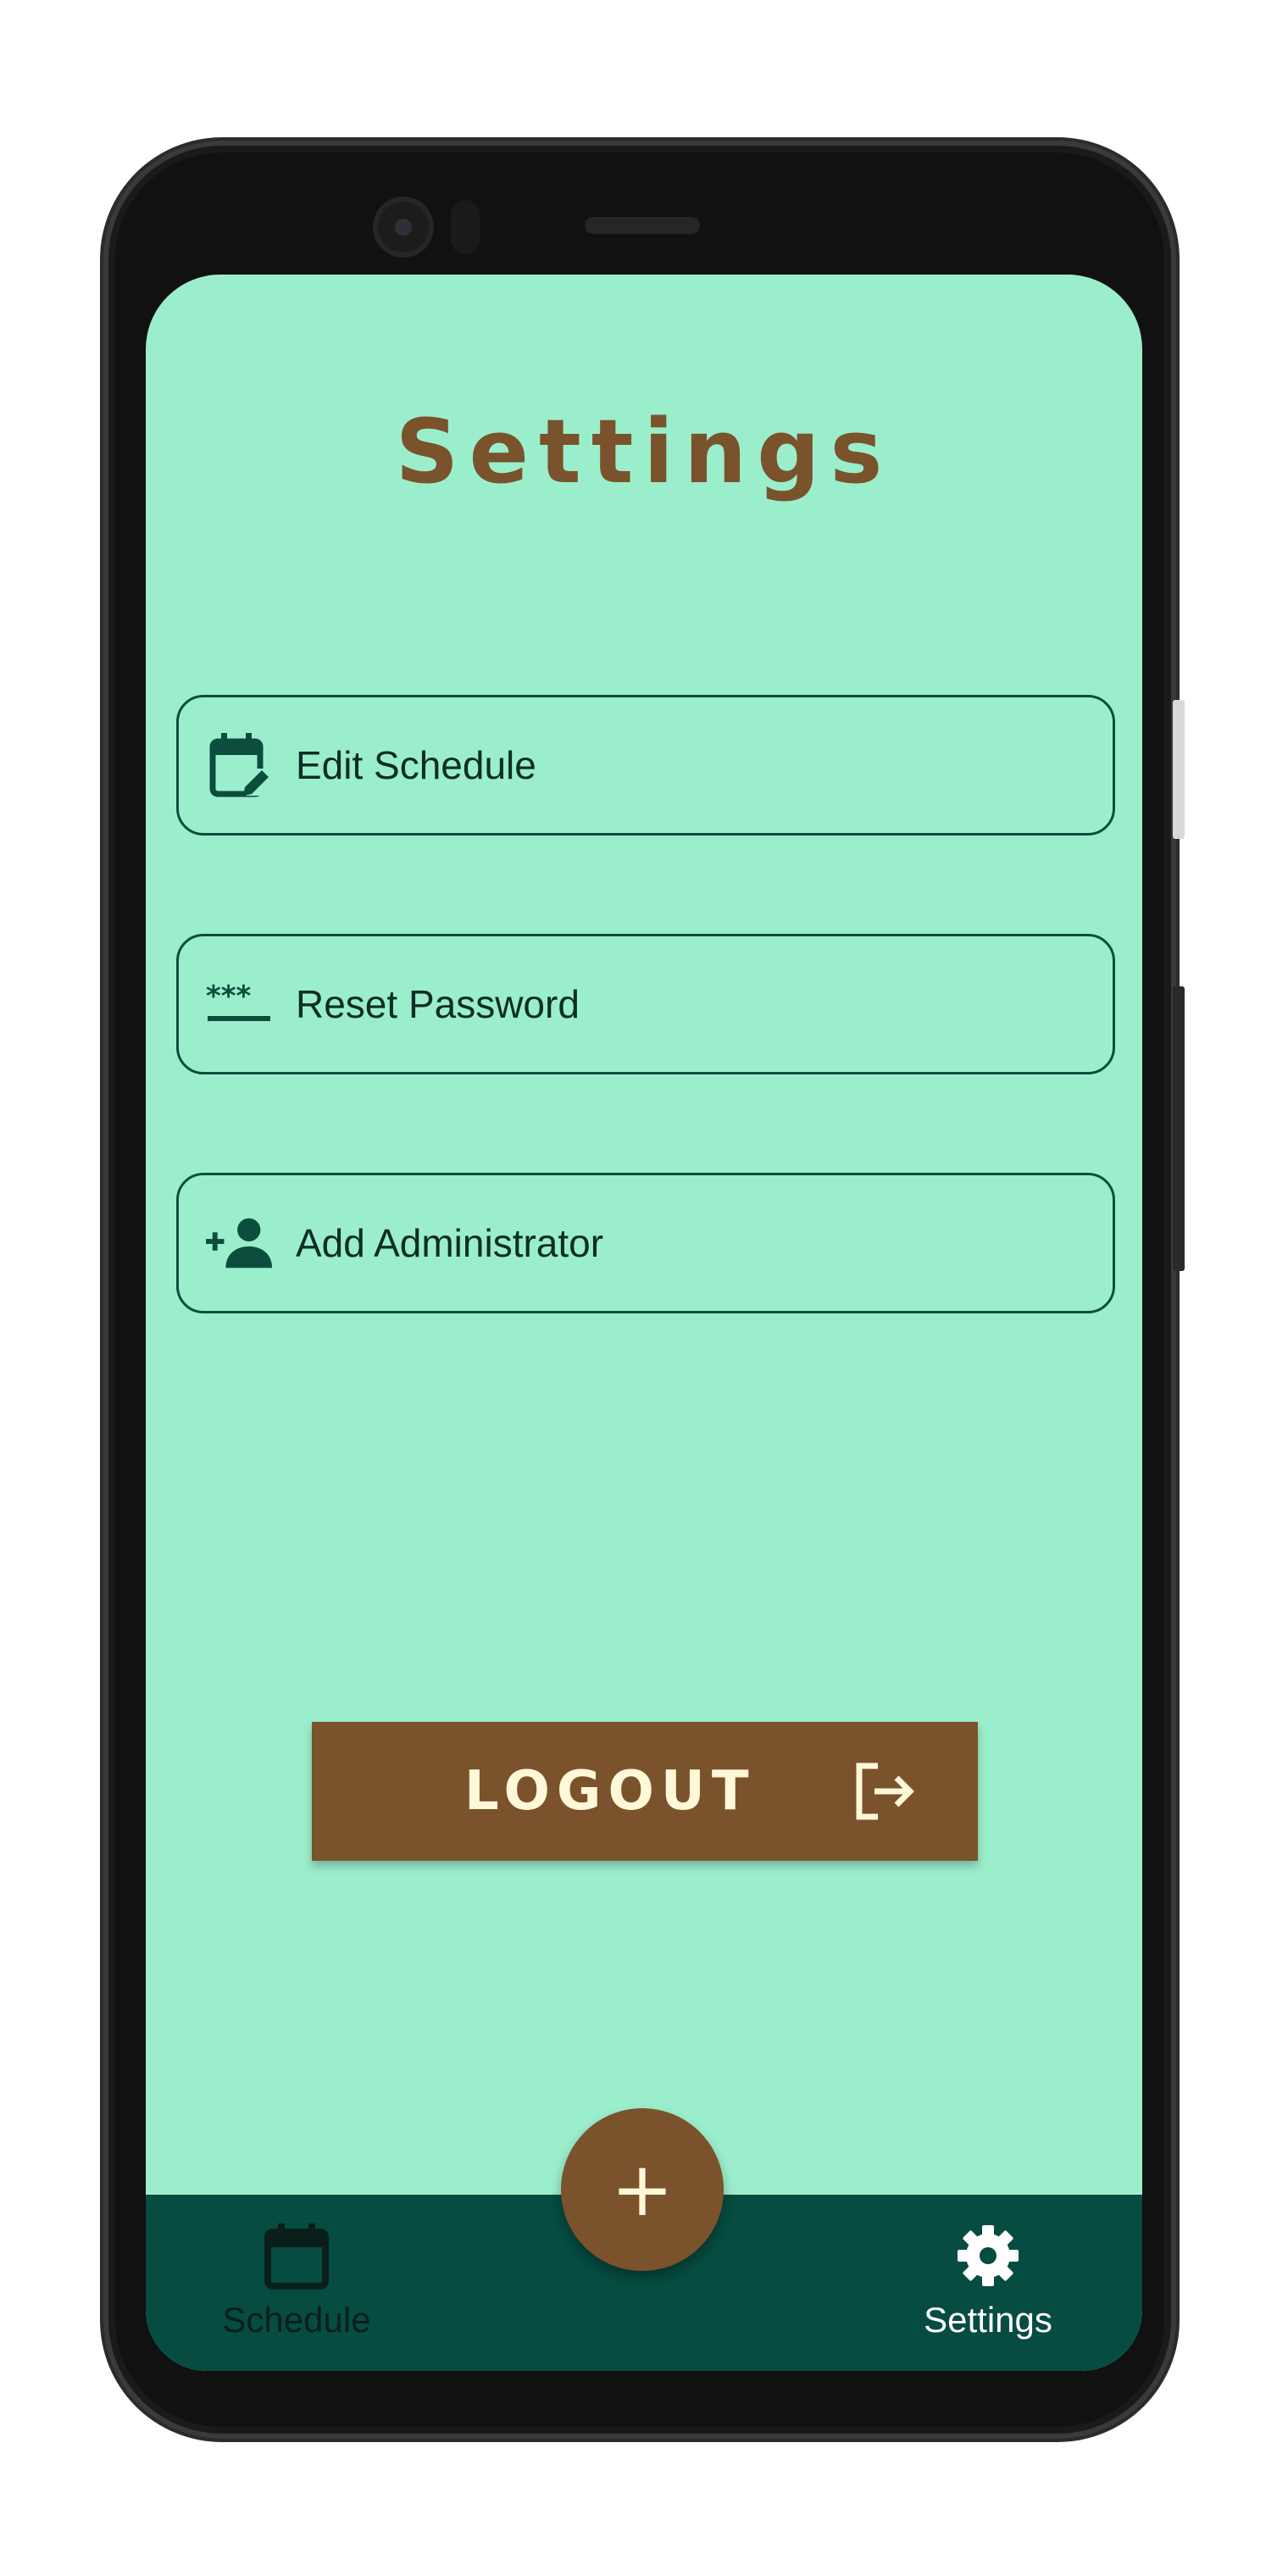  I want to click on password-icon: ***, so click(240, 1004).